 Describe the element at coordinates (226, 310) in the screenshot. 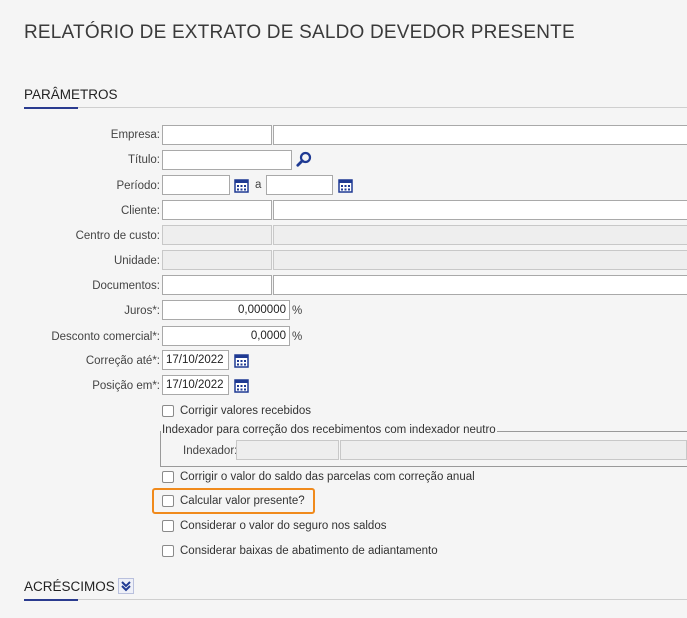

I see `juros-input: 0,000000` at that location.